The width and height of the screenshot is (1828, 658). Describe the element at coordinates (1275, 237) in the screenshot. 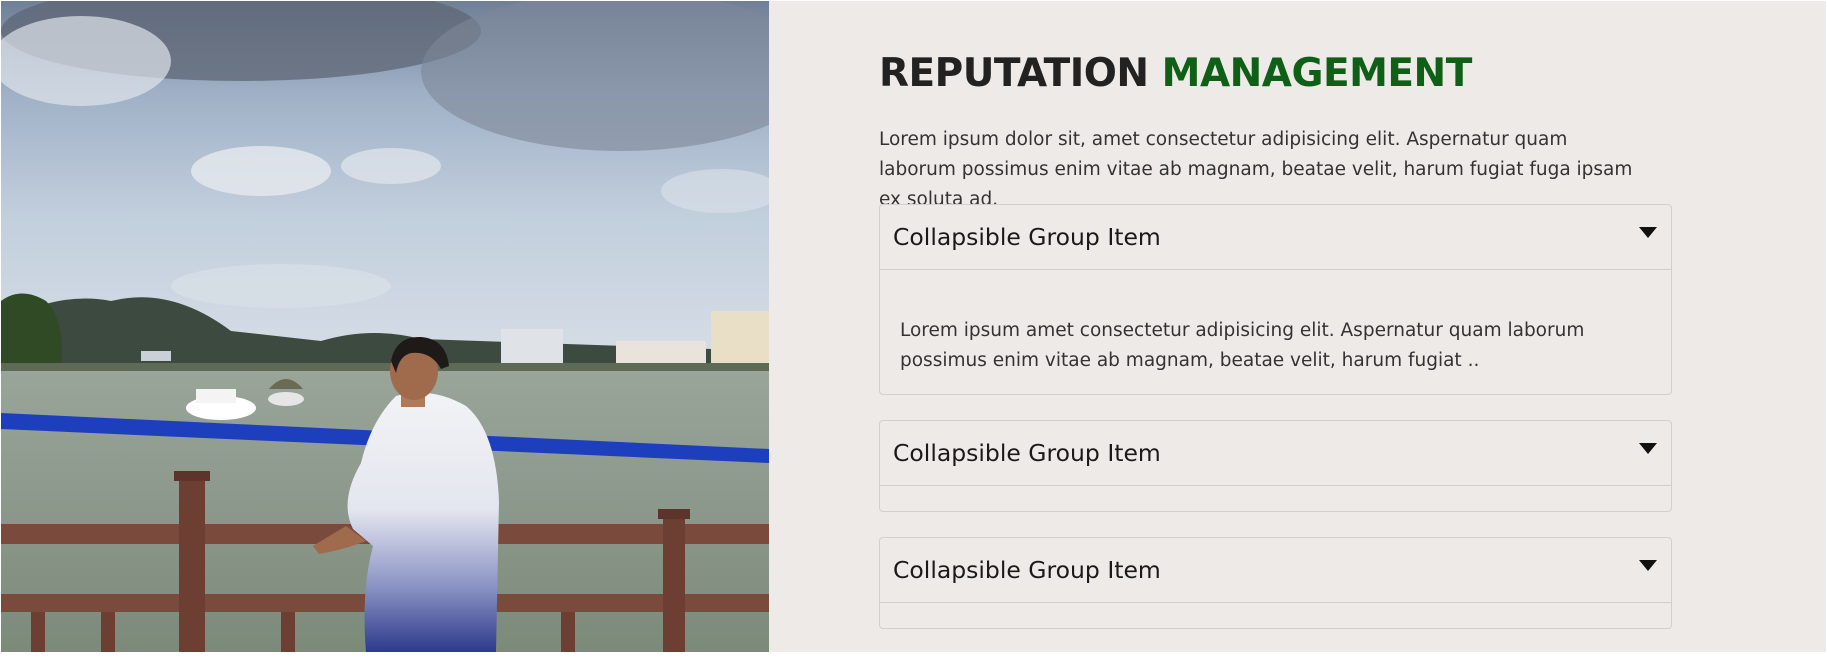

I see `accordion-header-1: Collapsible Group Item` at that location.